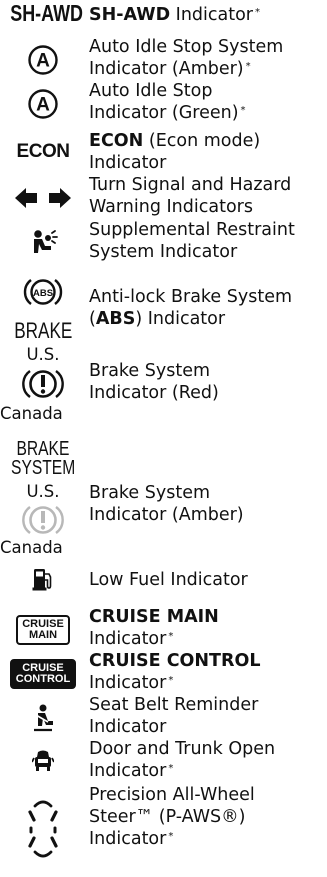 The image size is (327, 877). I want to click on cruise-control-icon: CRUISE CONTROL, so click(43, 674).